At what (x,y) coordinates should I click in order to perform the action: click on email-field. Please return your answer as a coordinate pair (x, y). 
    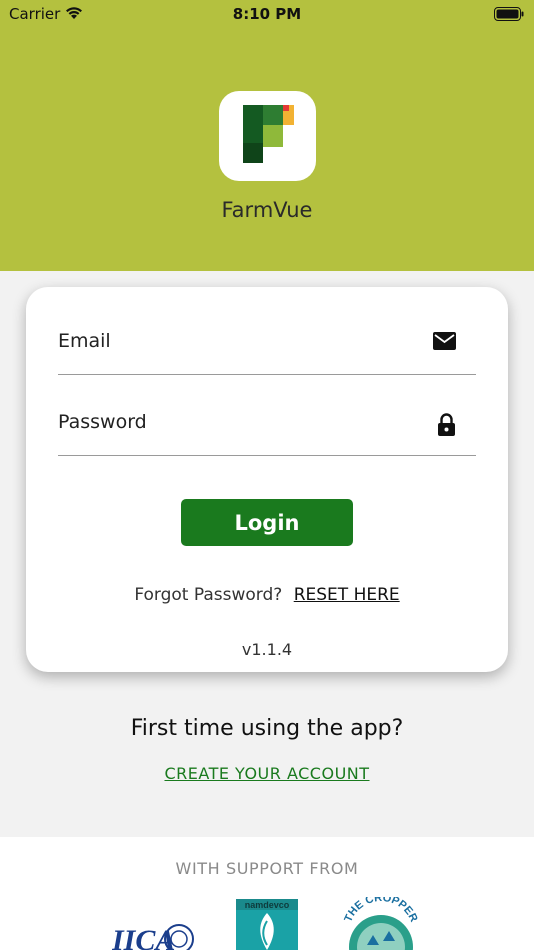
    Looking at the image, I should click on (267, 346).